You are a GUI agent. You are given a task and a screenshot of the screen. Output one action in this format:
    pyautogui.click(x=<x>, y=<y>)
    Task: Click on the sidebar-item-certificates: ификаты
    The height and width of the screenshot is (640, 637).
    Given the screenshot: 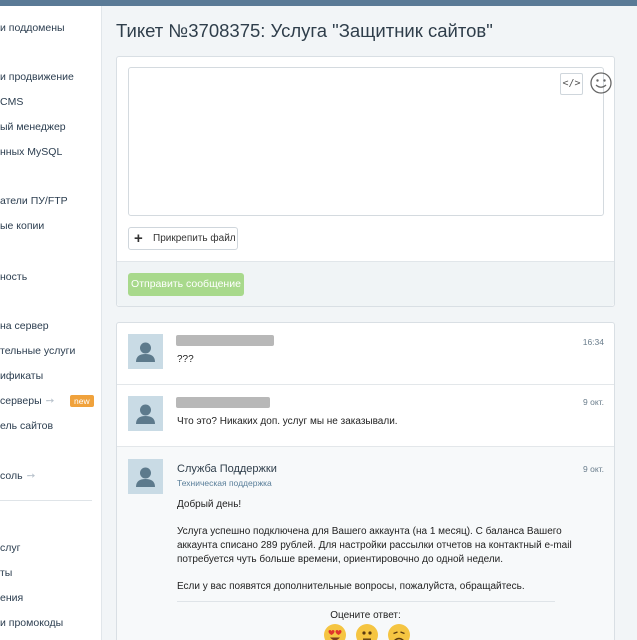 What is the action you would take?
    pyautogui.click(x=50, y=376)
    